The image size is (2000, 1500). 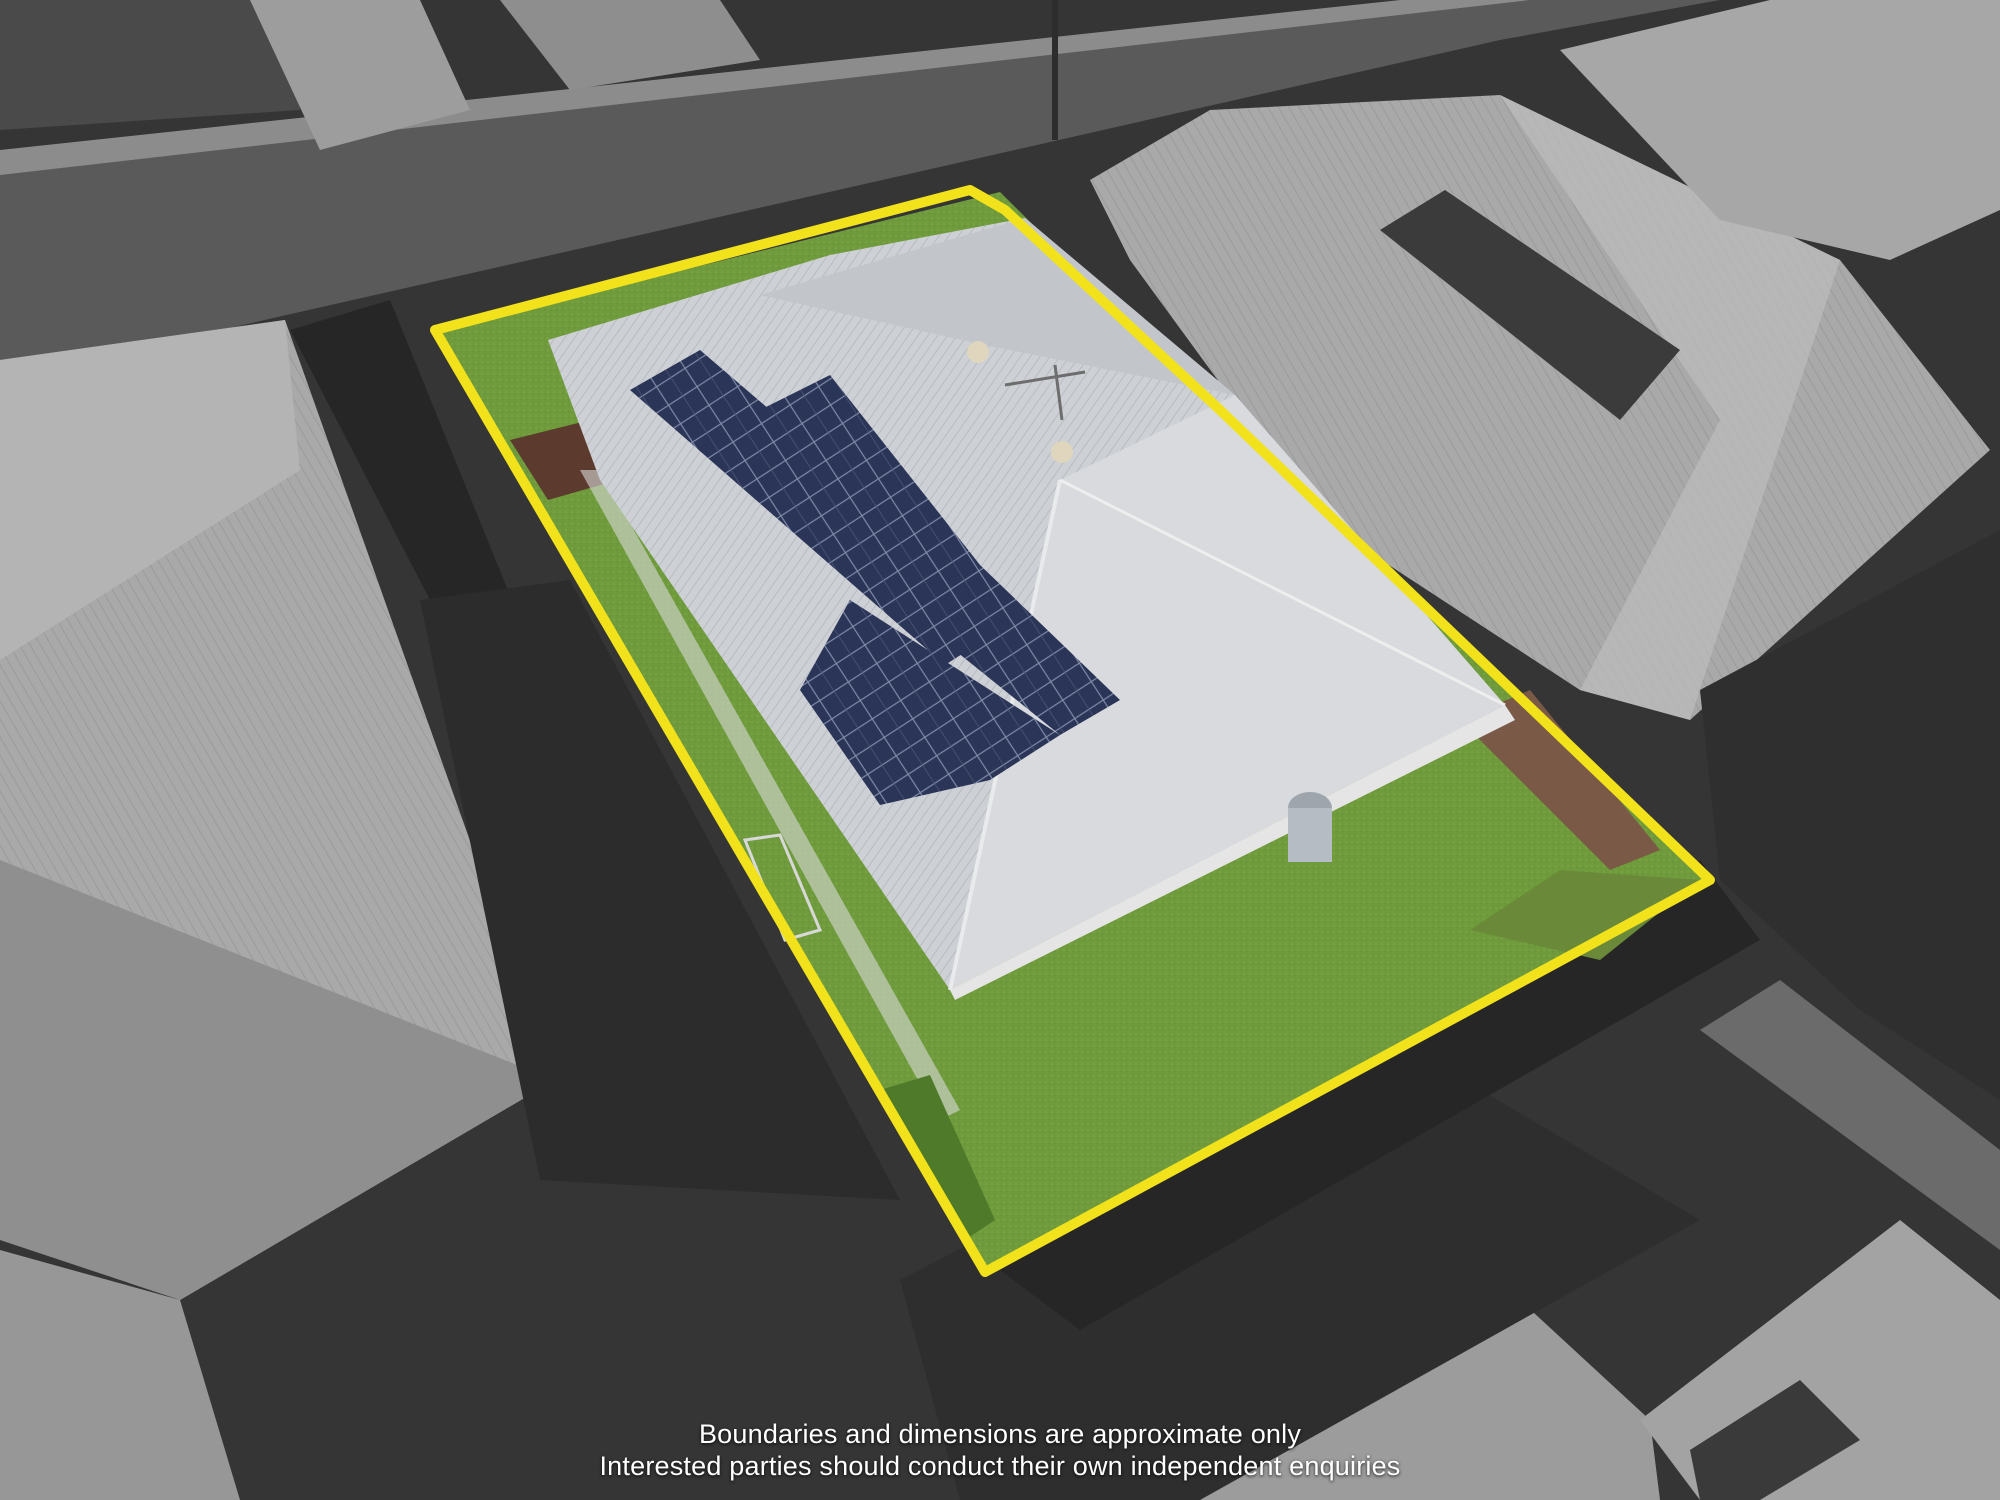 What do you see at coordinates (150, 65) in the screenshot?
I see `far-yard` at bounding box center [150, 65].